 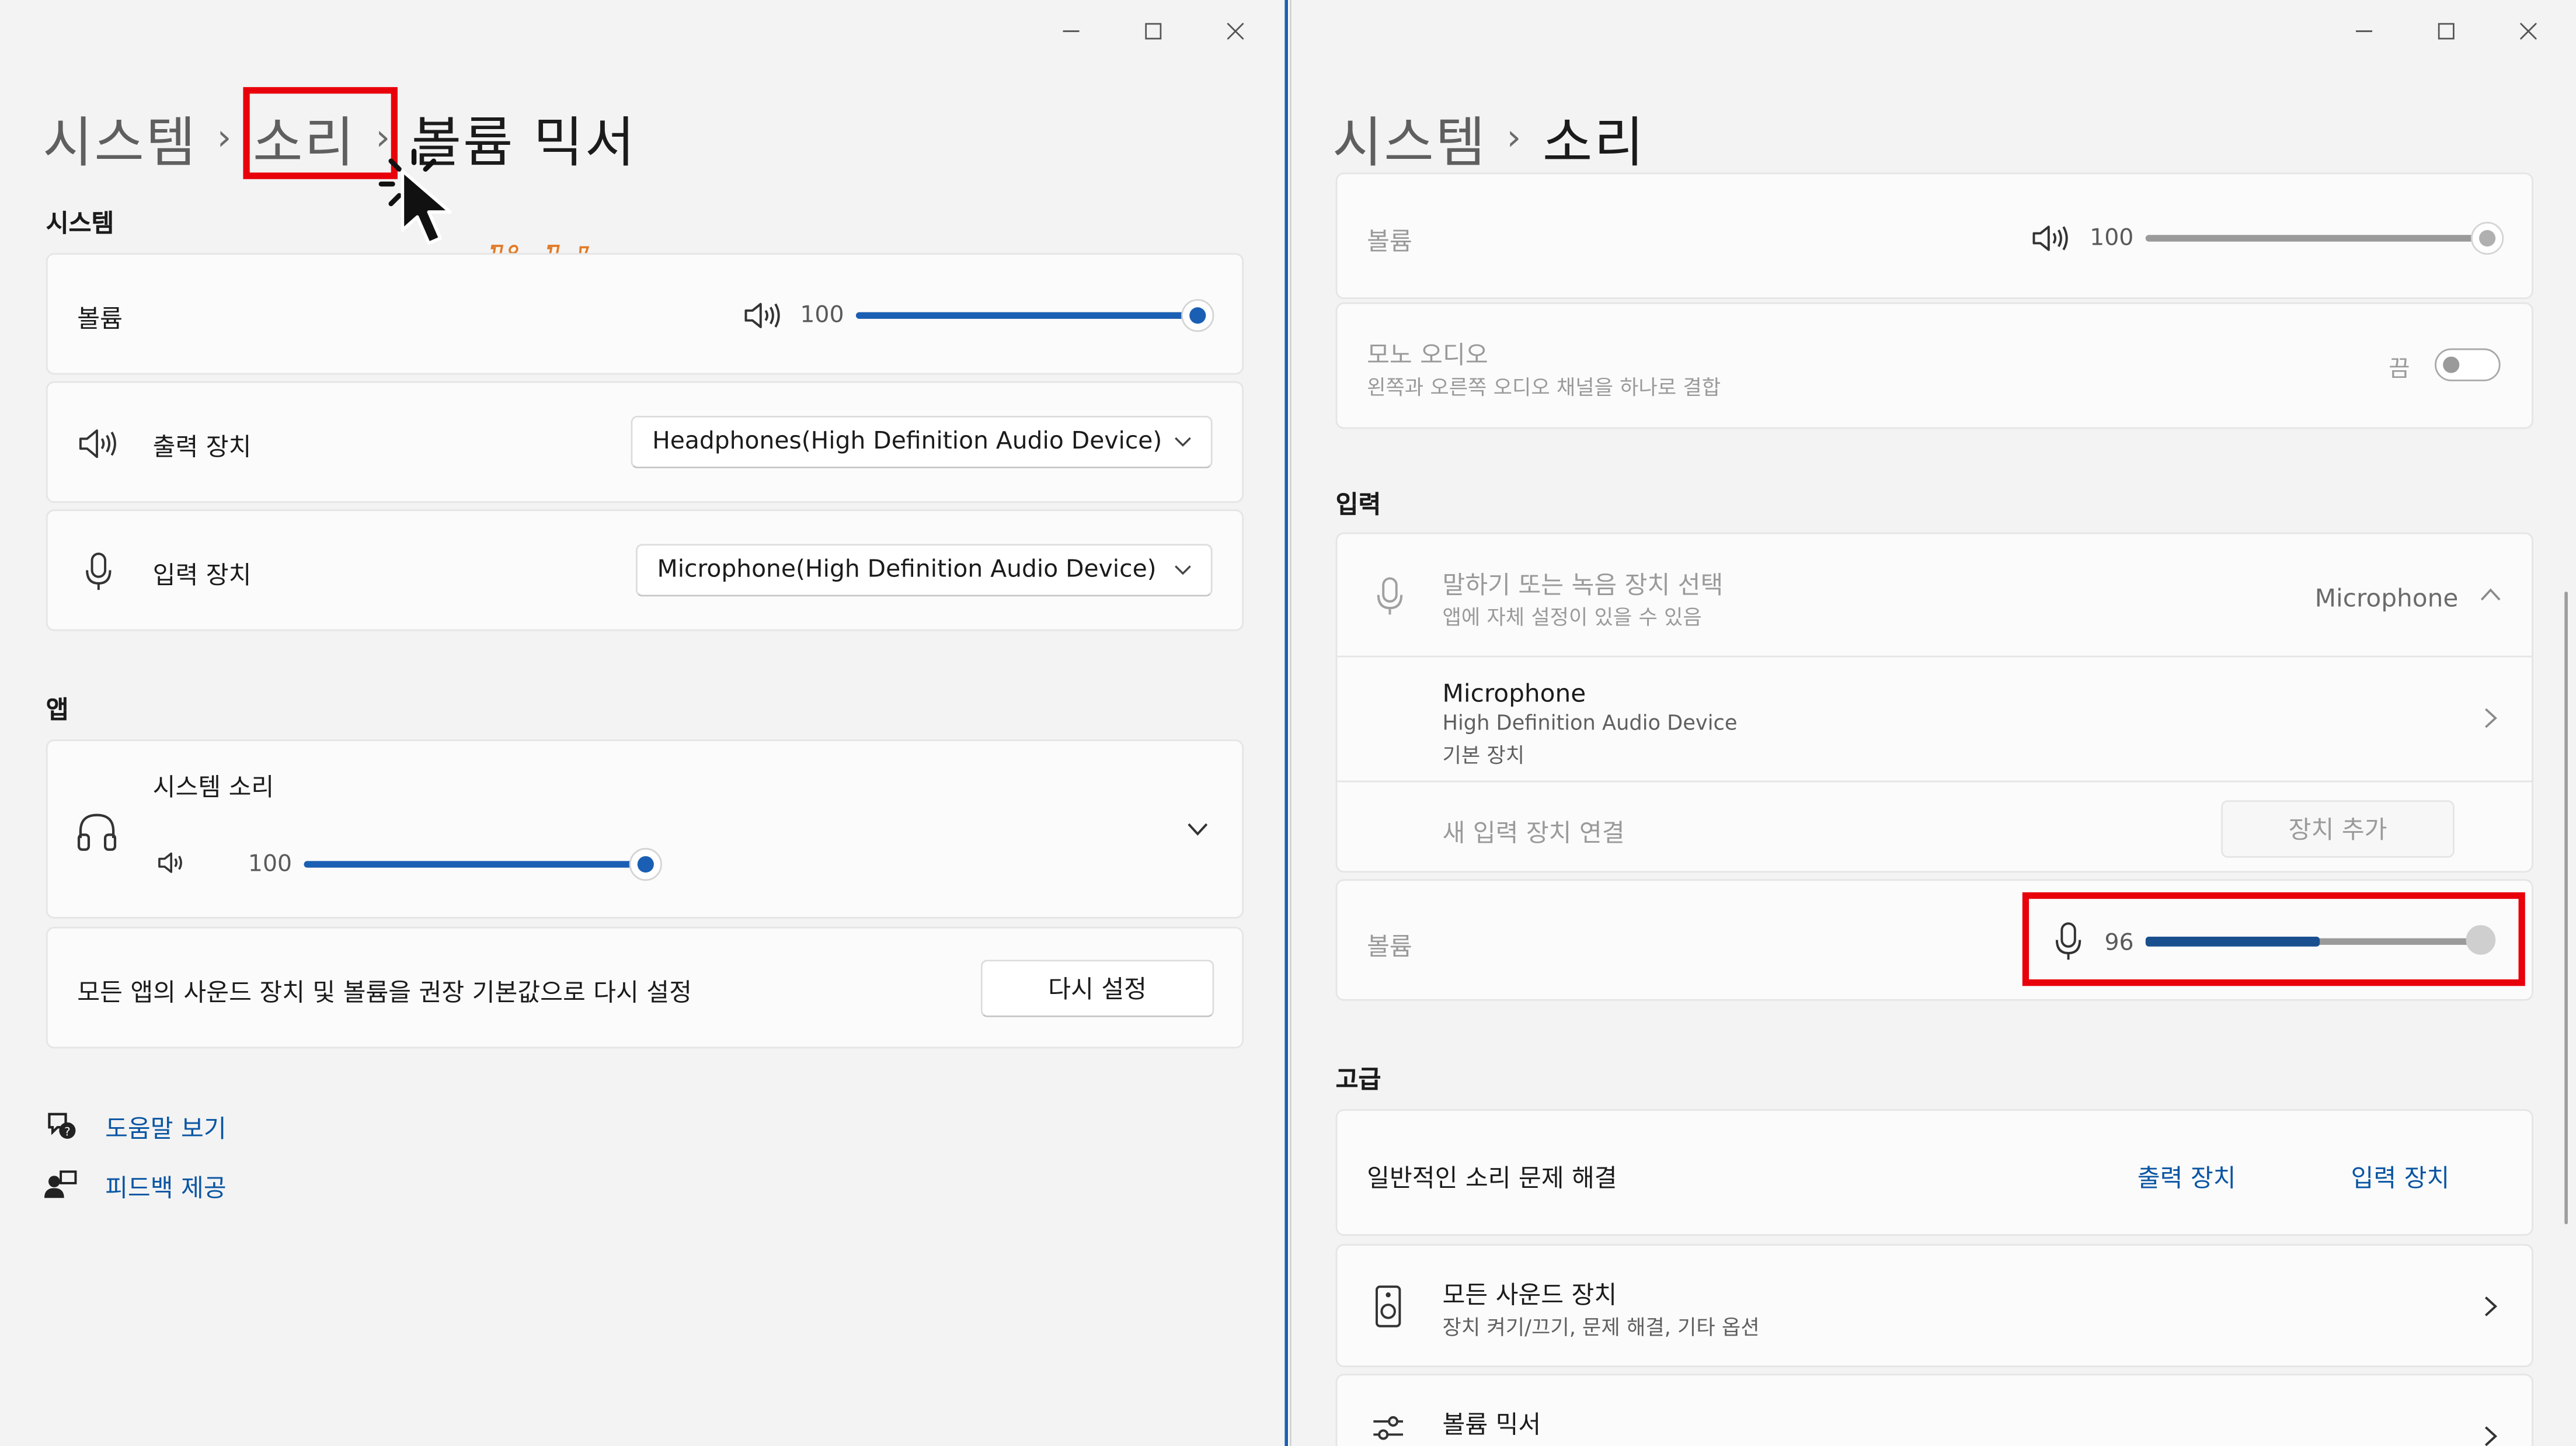 What do you see at coordinates (1934, 236) in the screenshot?
I see `output-volume-card: 볼륨 100` at bounding box center [1934, 236].